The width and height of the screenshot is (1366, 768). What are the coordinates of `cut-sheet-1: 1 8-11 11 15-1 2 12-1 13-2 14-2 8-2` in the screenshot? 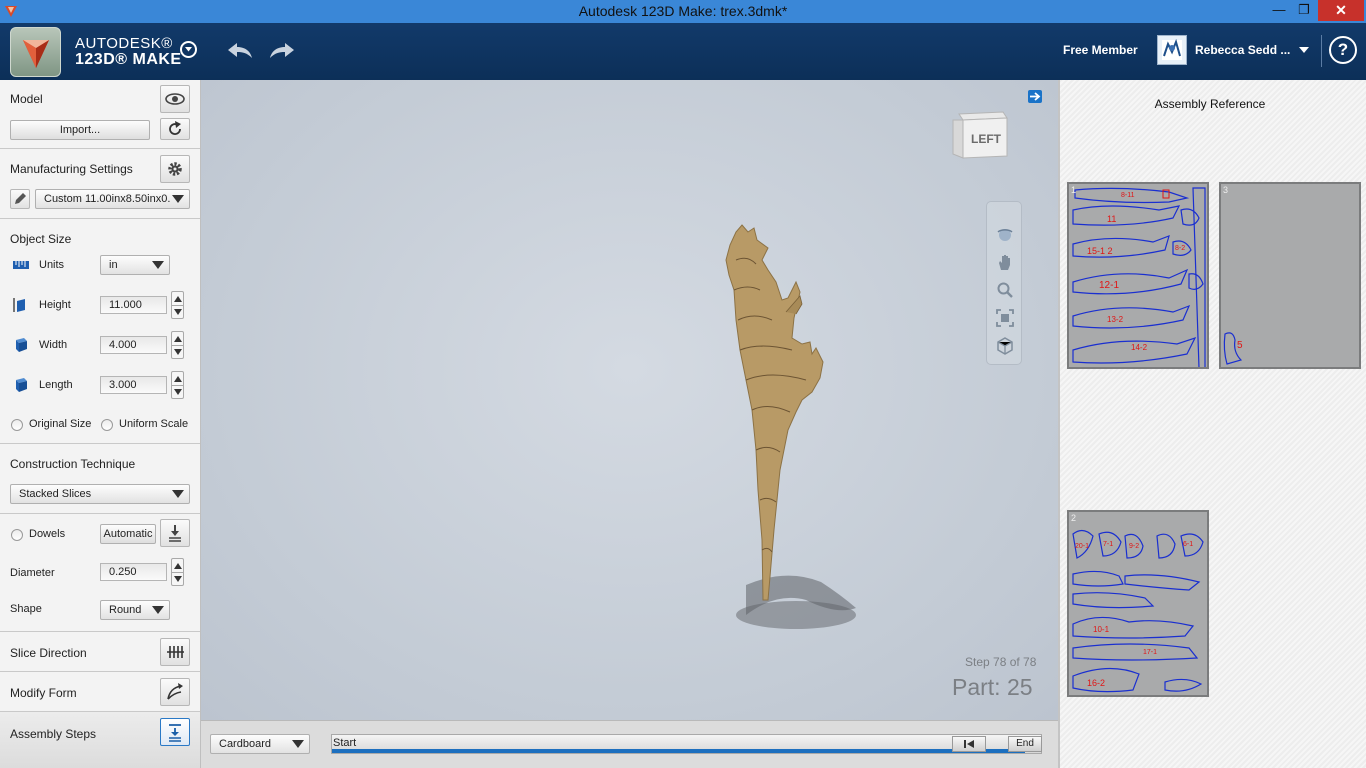 It's located at (1138, 275).